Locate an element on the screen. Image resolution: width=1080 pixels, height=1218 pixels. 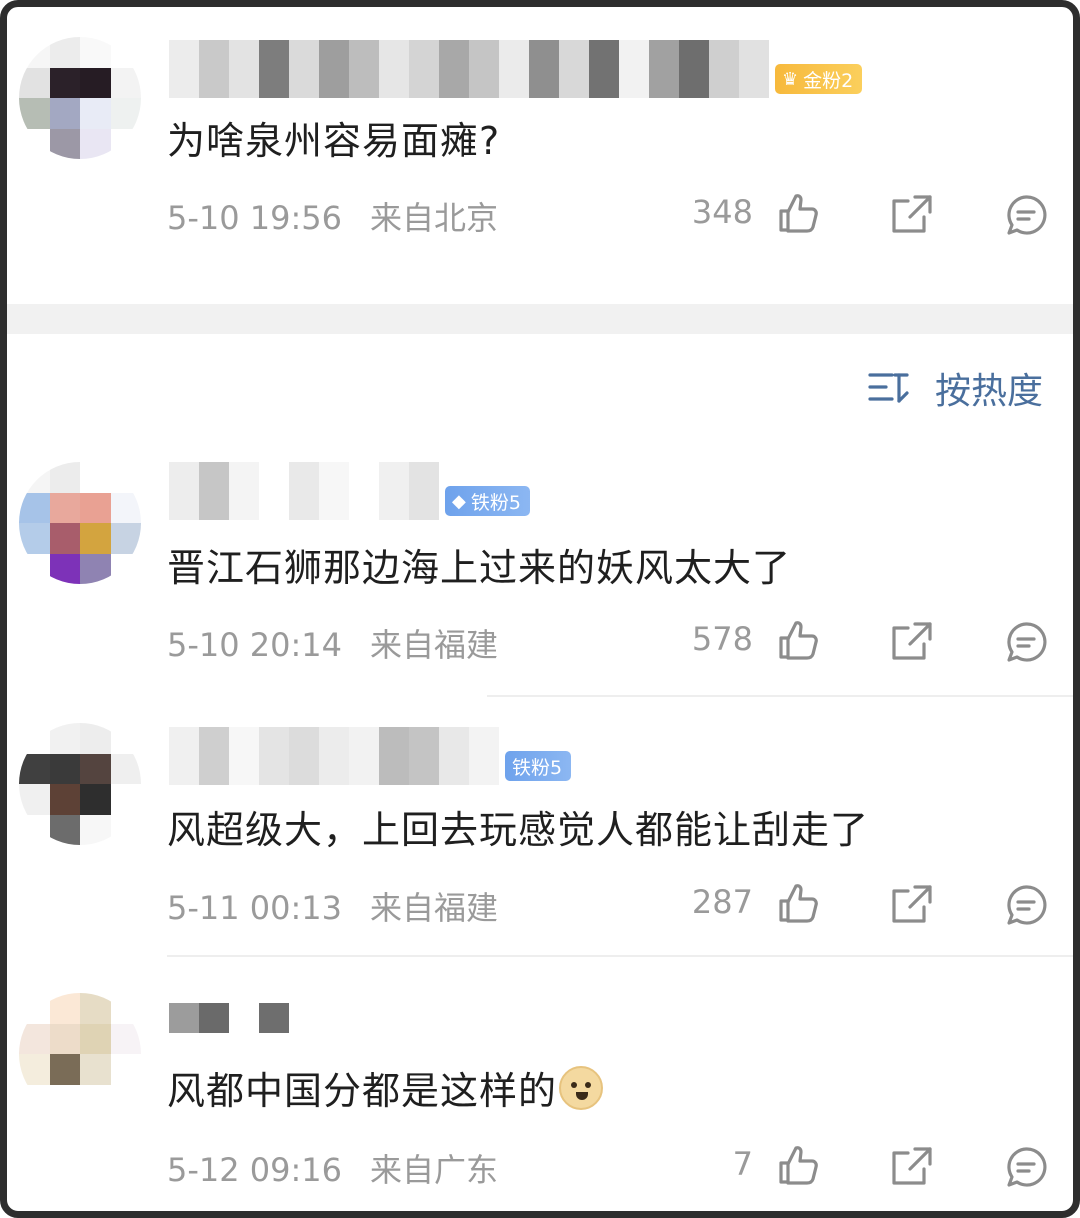
badge-label: 金粉2 is located at coordinates (828, 80).